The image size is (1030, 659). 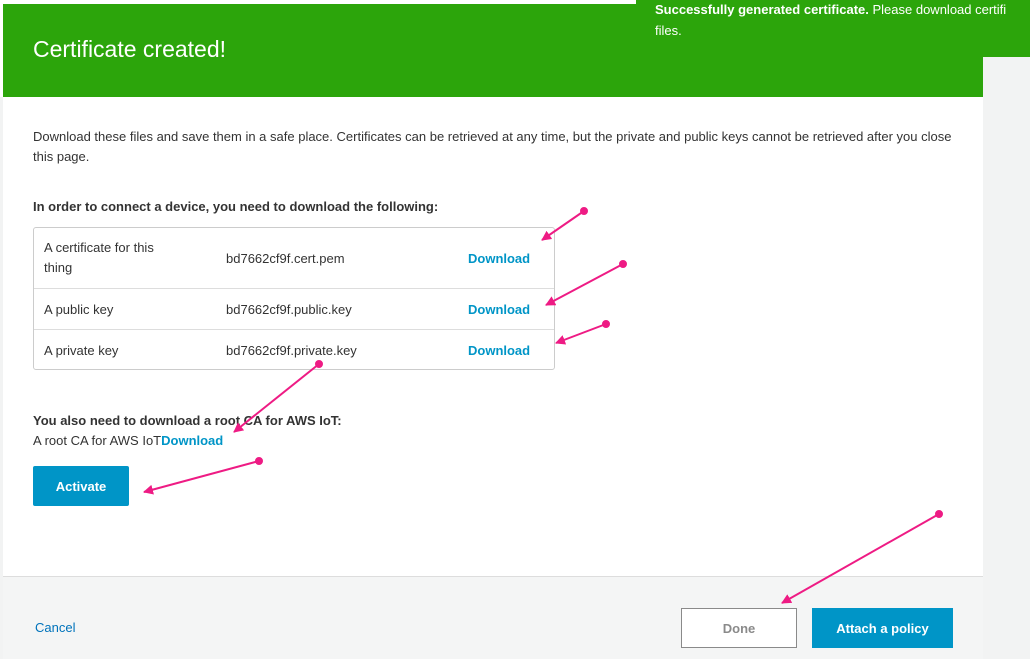 I want to click on file-description: A private key, so click(x=81, y=350).